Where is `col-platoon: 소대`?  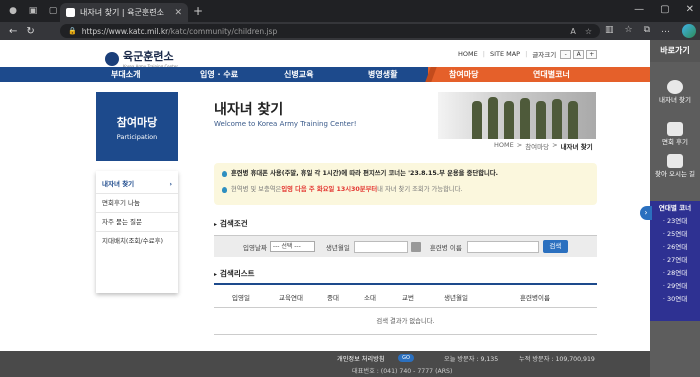
col-platoon: 소대 is located at coordinates (370, 298).